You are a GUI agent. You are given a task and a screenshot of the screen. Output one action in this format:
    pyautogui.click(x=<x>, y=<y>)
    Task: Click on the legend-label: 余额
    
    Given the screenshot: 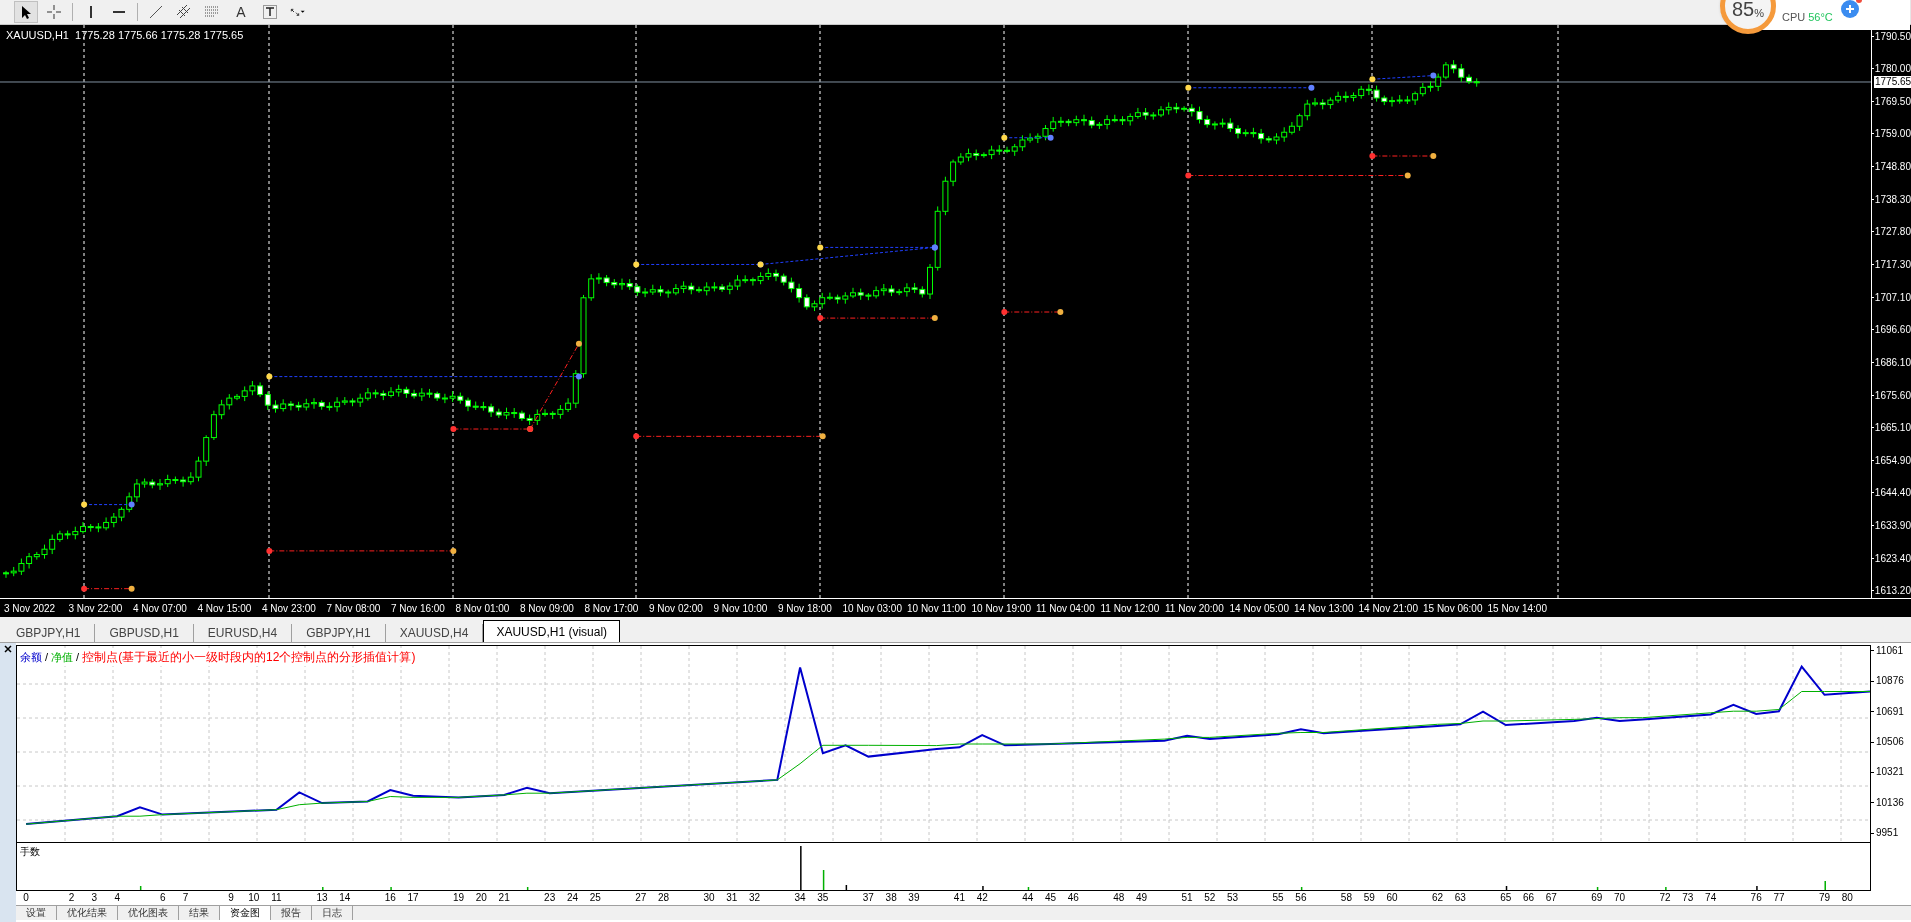 What is the action you would take?
    pyautogui.click(x=31, y=657)
    